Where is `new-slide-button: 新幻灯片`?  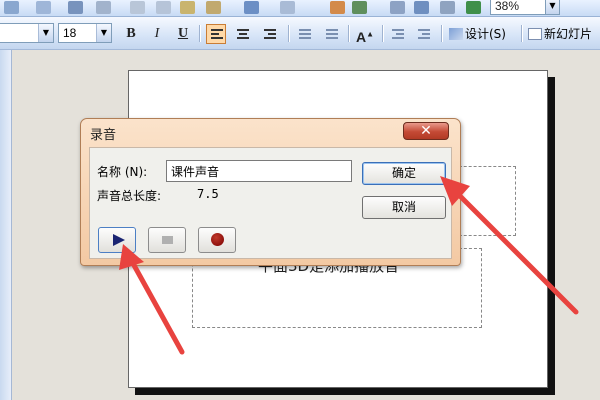
new-slide-button: 新幻灯片 is located at coordinates (560, 34).